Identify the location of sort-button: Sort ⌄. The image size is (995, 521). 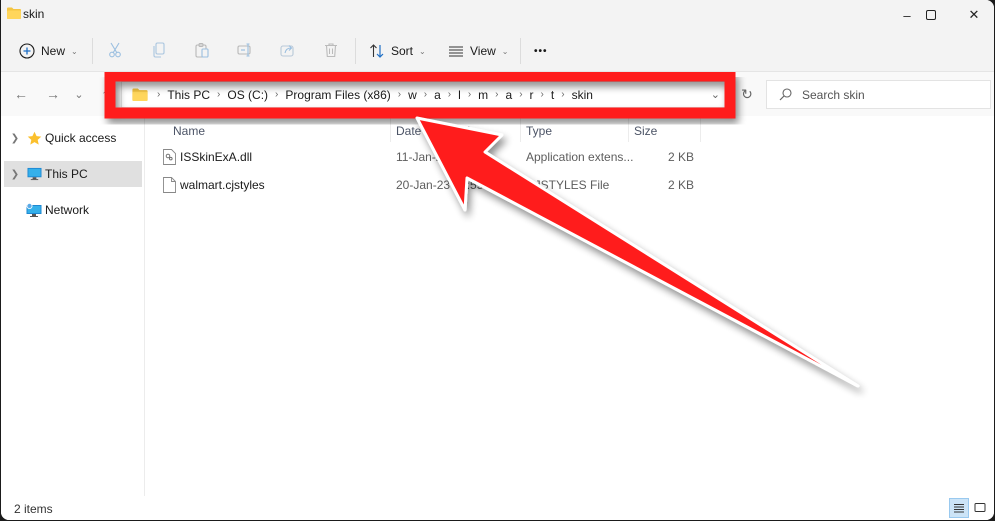
(397, 51).